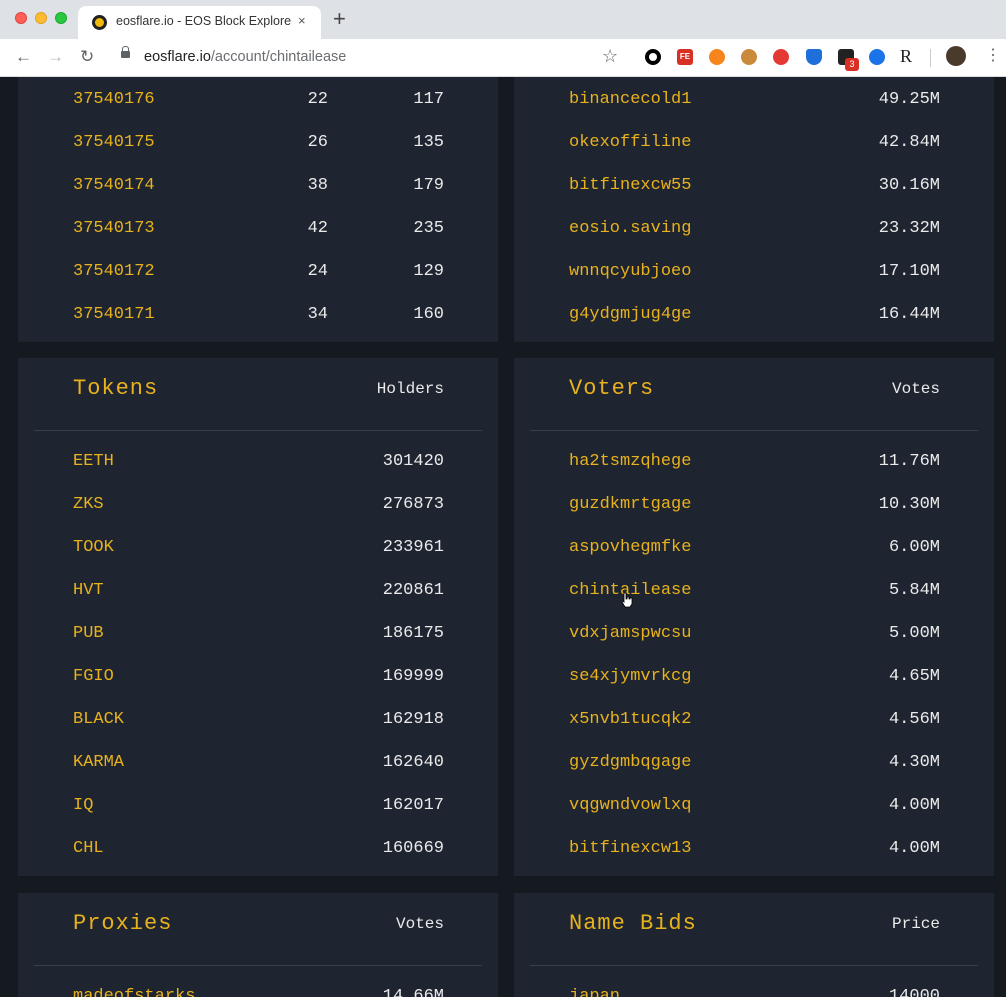 The width and height of the screenshot is (1006, 997). What do you see at coordinates (93, 461) in the screenshot?
I see `token-link: EETH` at bounding box center [93, 461].